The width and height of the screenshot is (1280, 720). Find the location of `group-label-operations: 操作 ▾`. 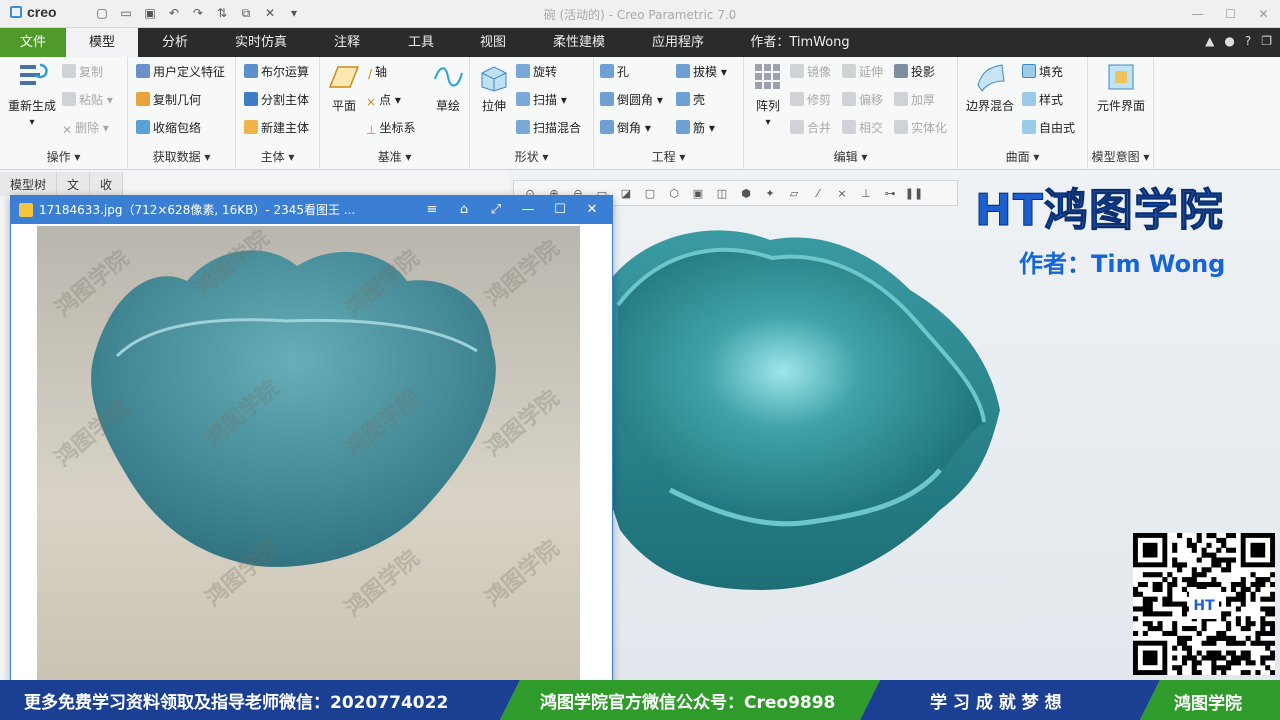

group-label-operations: 操作 ▾ is located at coordinates (63, 156).